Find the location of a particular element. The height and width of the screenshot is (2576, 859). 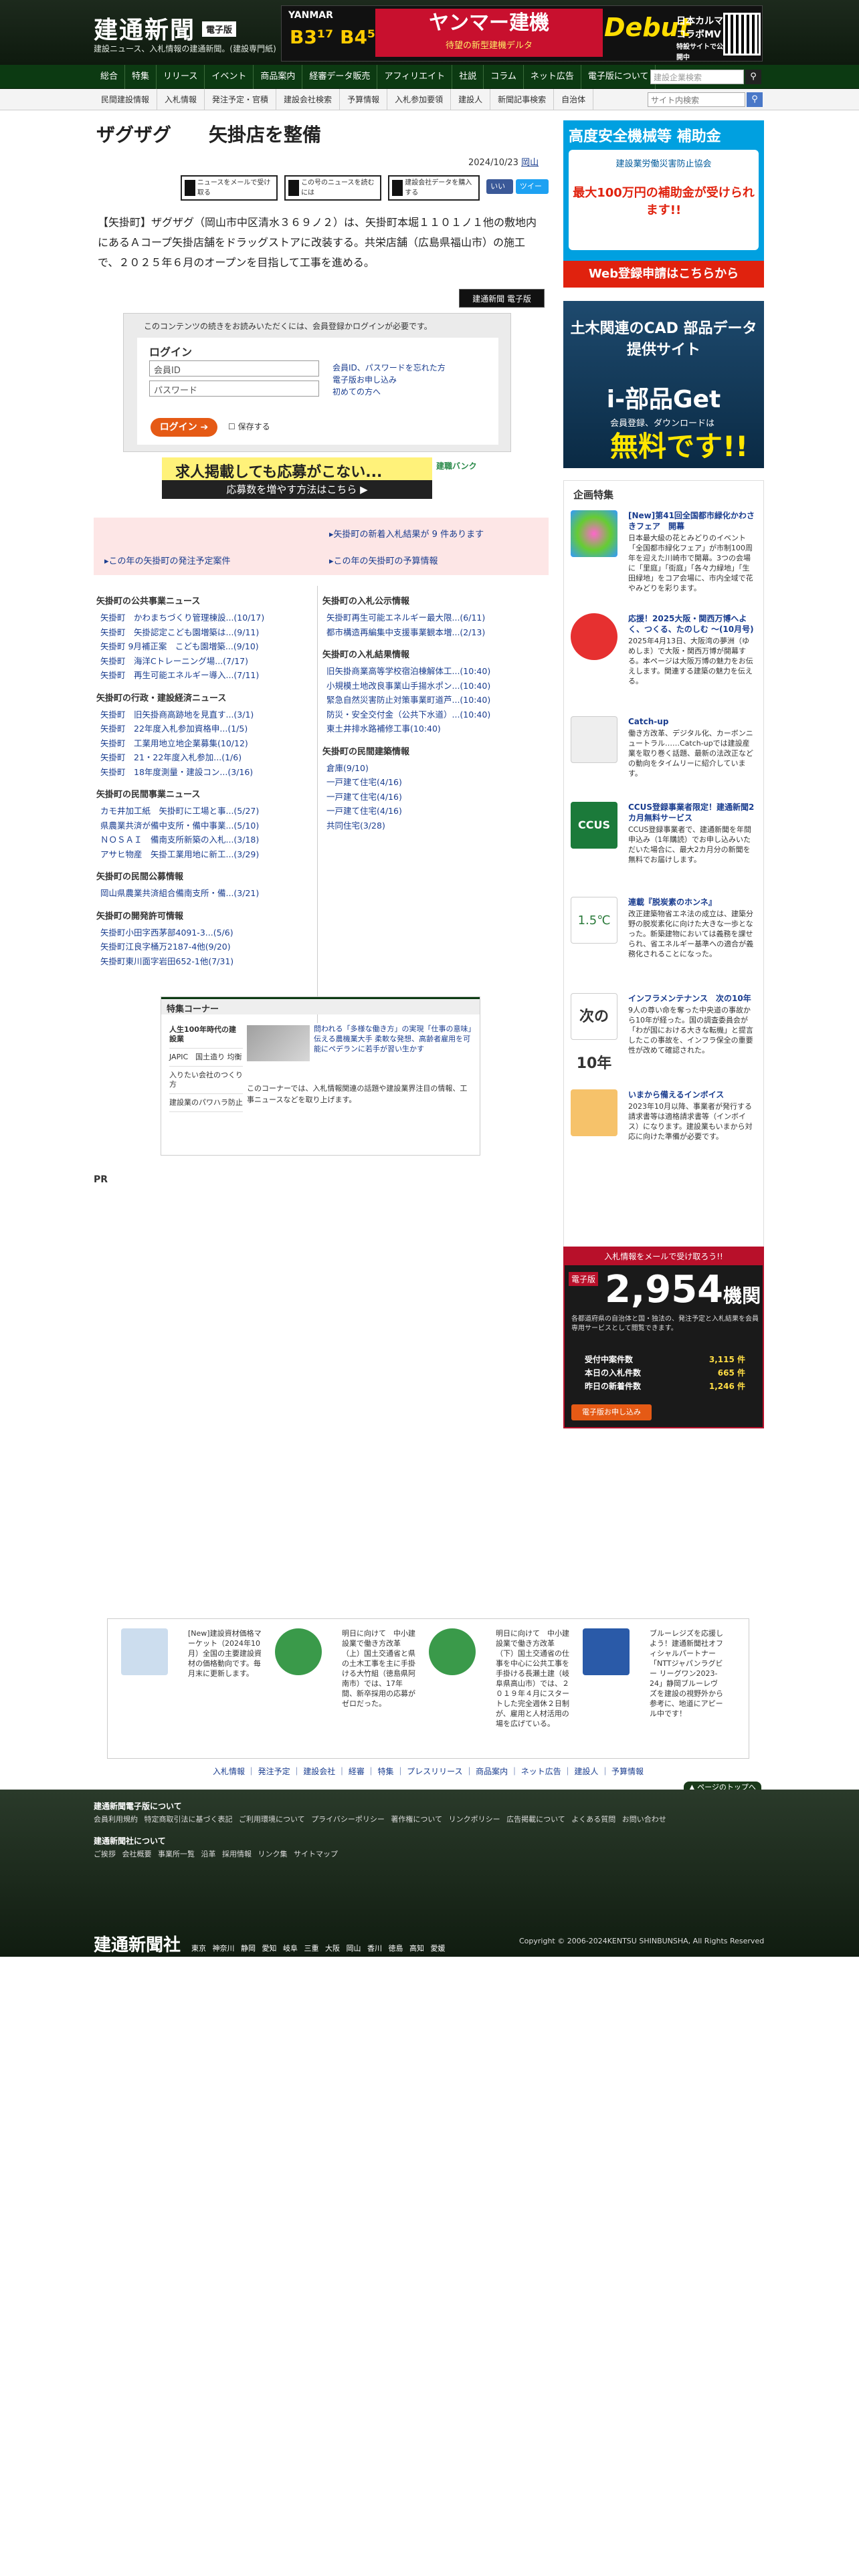

password-input: パスワード is located at coordinates (234, 389).